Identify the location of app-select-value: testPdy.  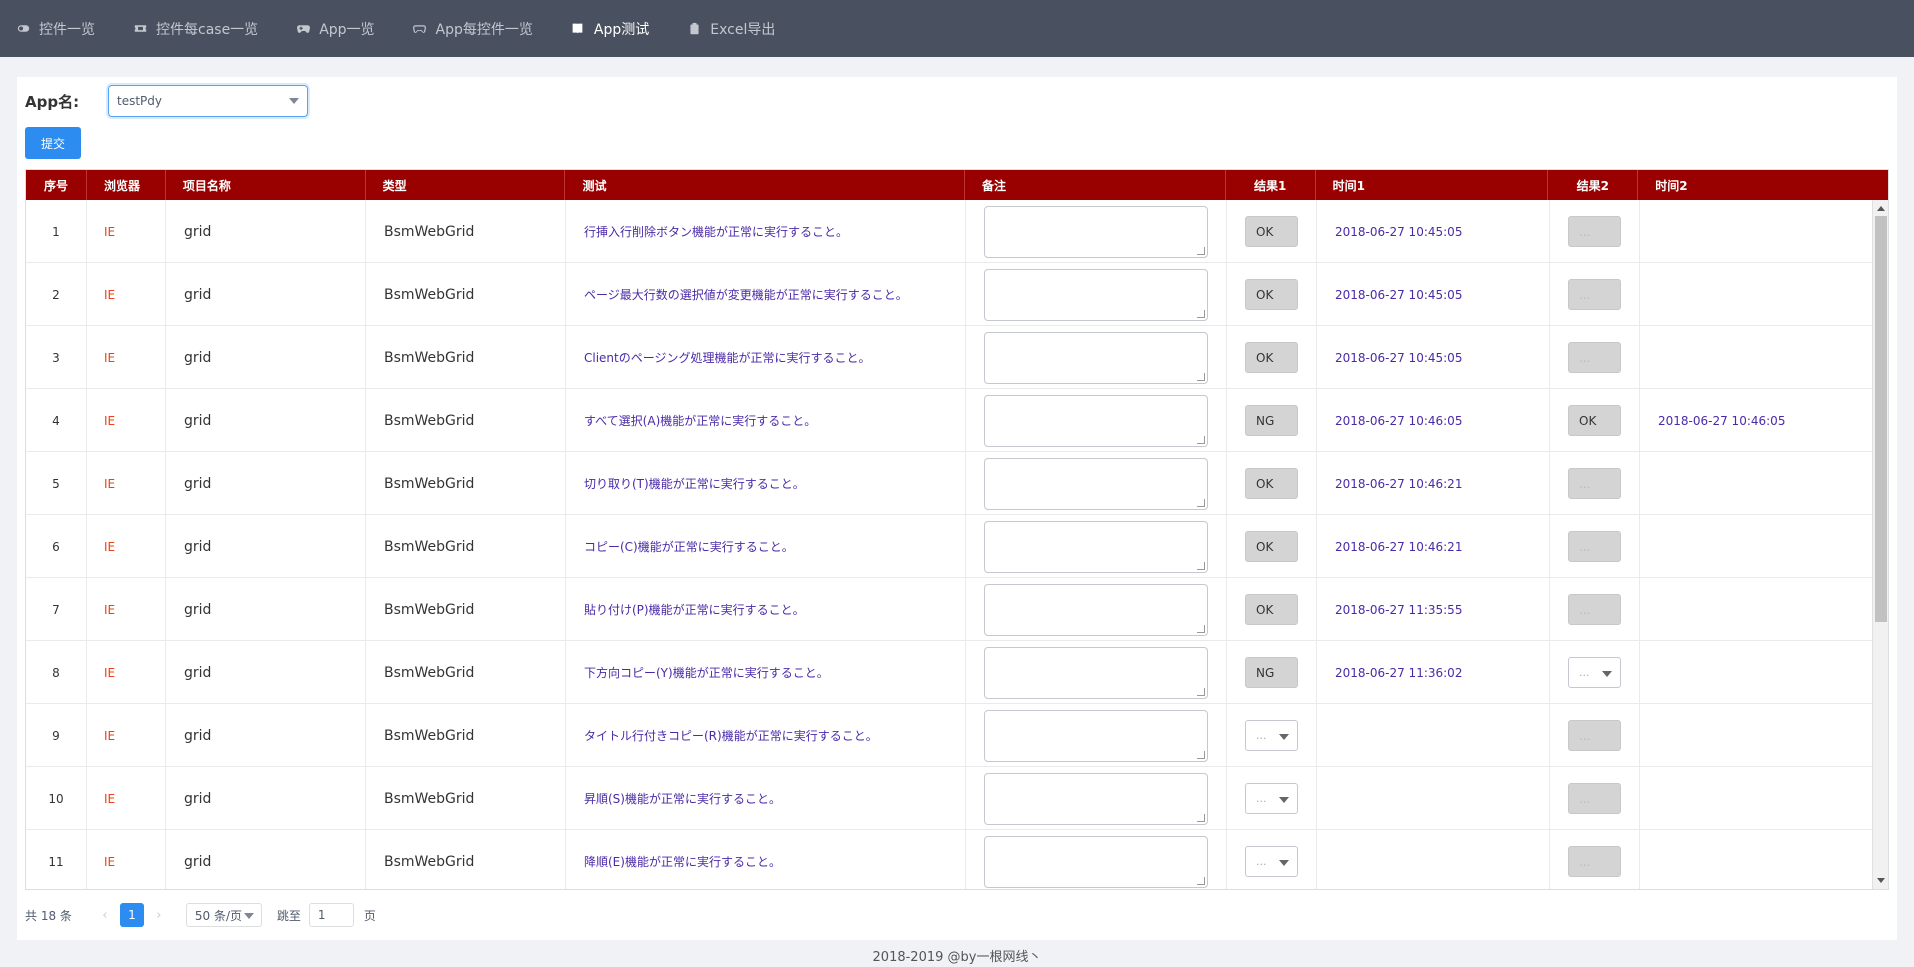
(139, 101).